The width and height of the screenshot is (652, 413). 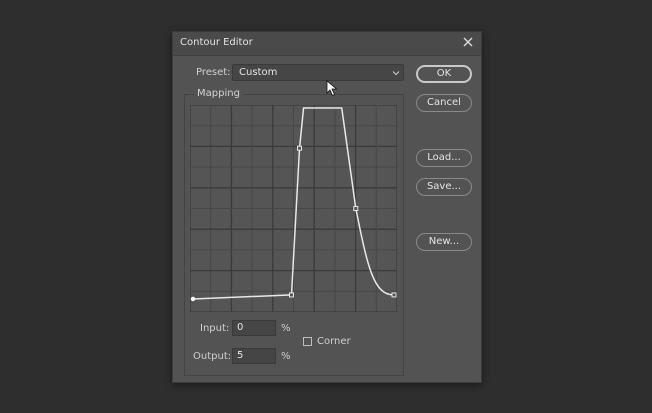 I want to click on input-unit: %, so click(x=286, y=328).